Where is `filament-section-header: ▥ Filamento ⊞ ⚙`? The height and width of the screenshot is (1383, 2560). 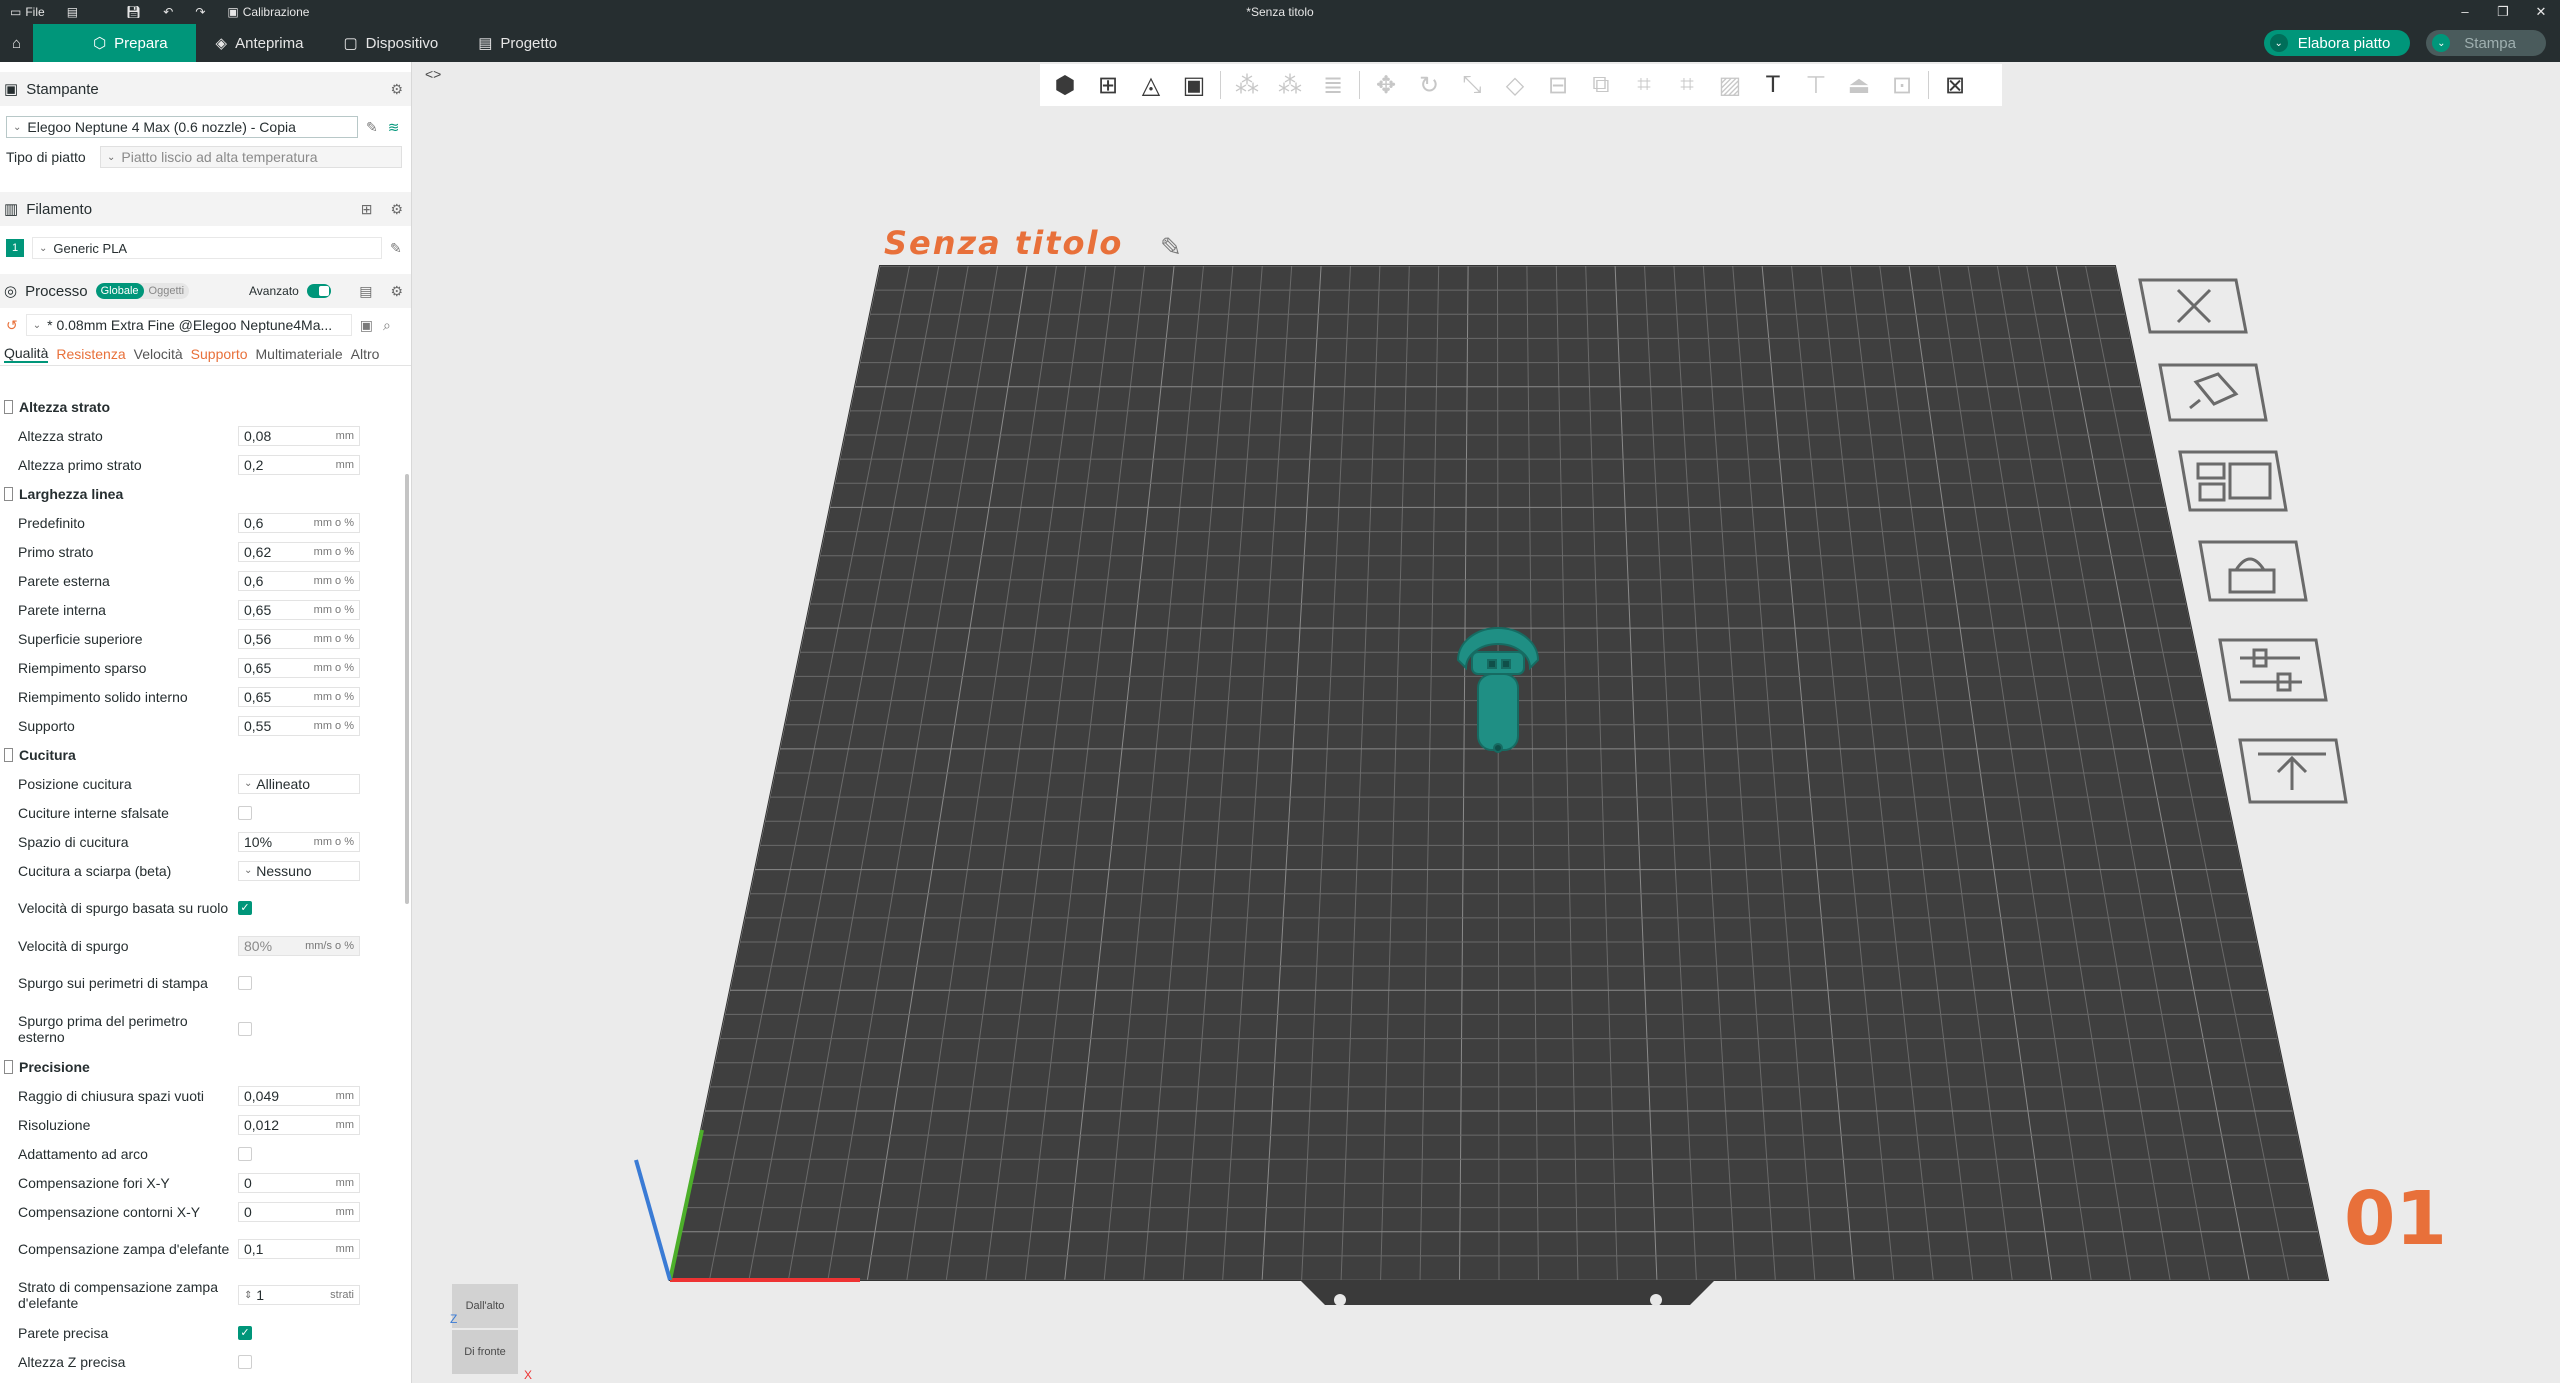
filament-section-header: ▥ Filamento ⊞ ⚙ is located at coordinates (205, 209).